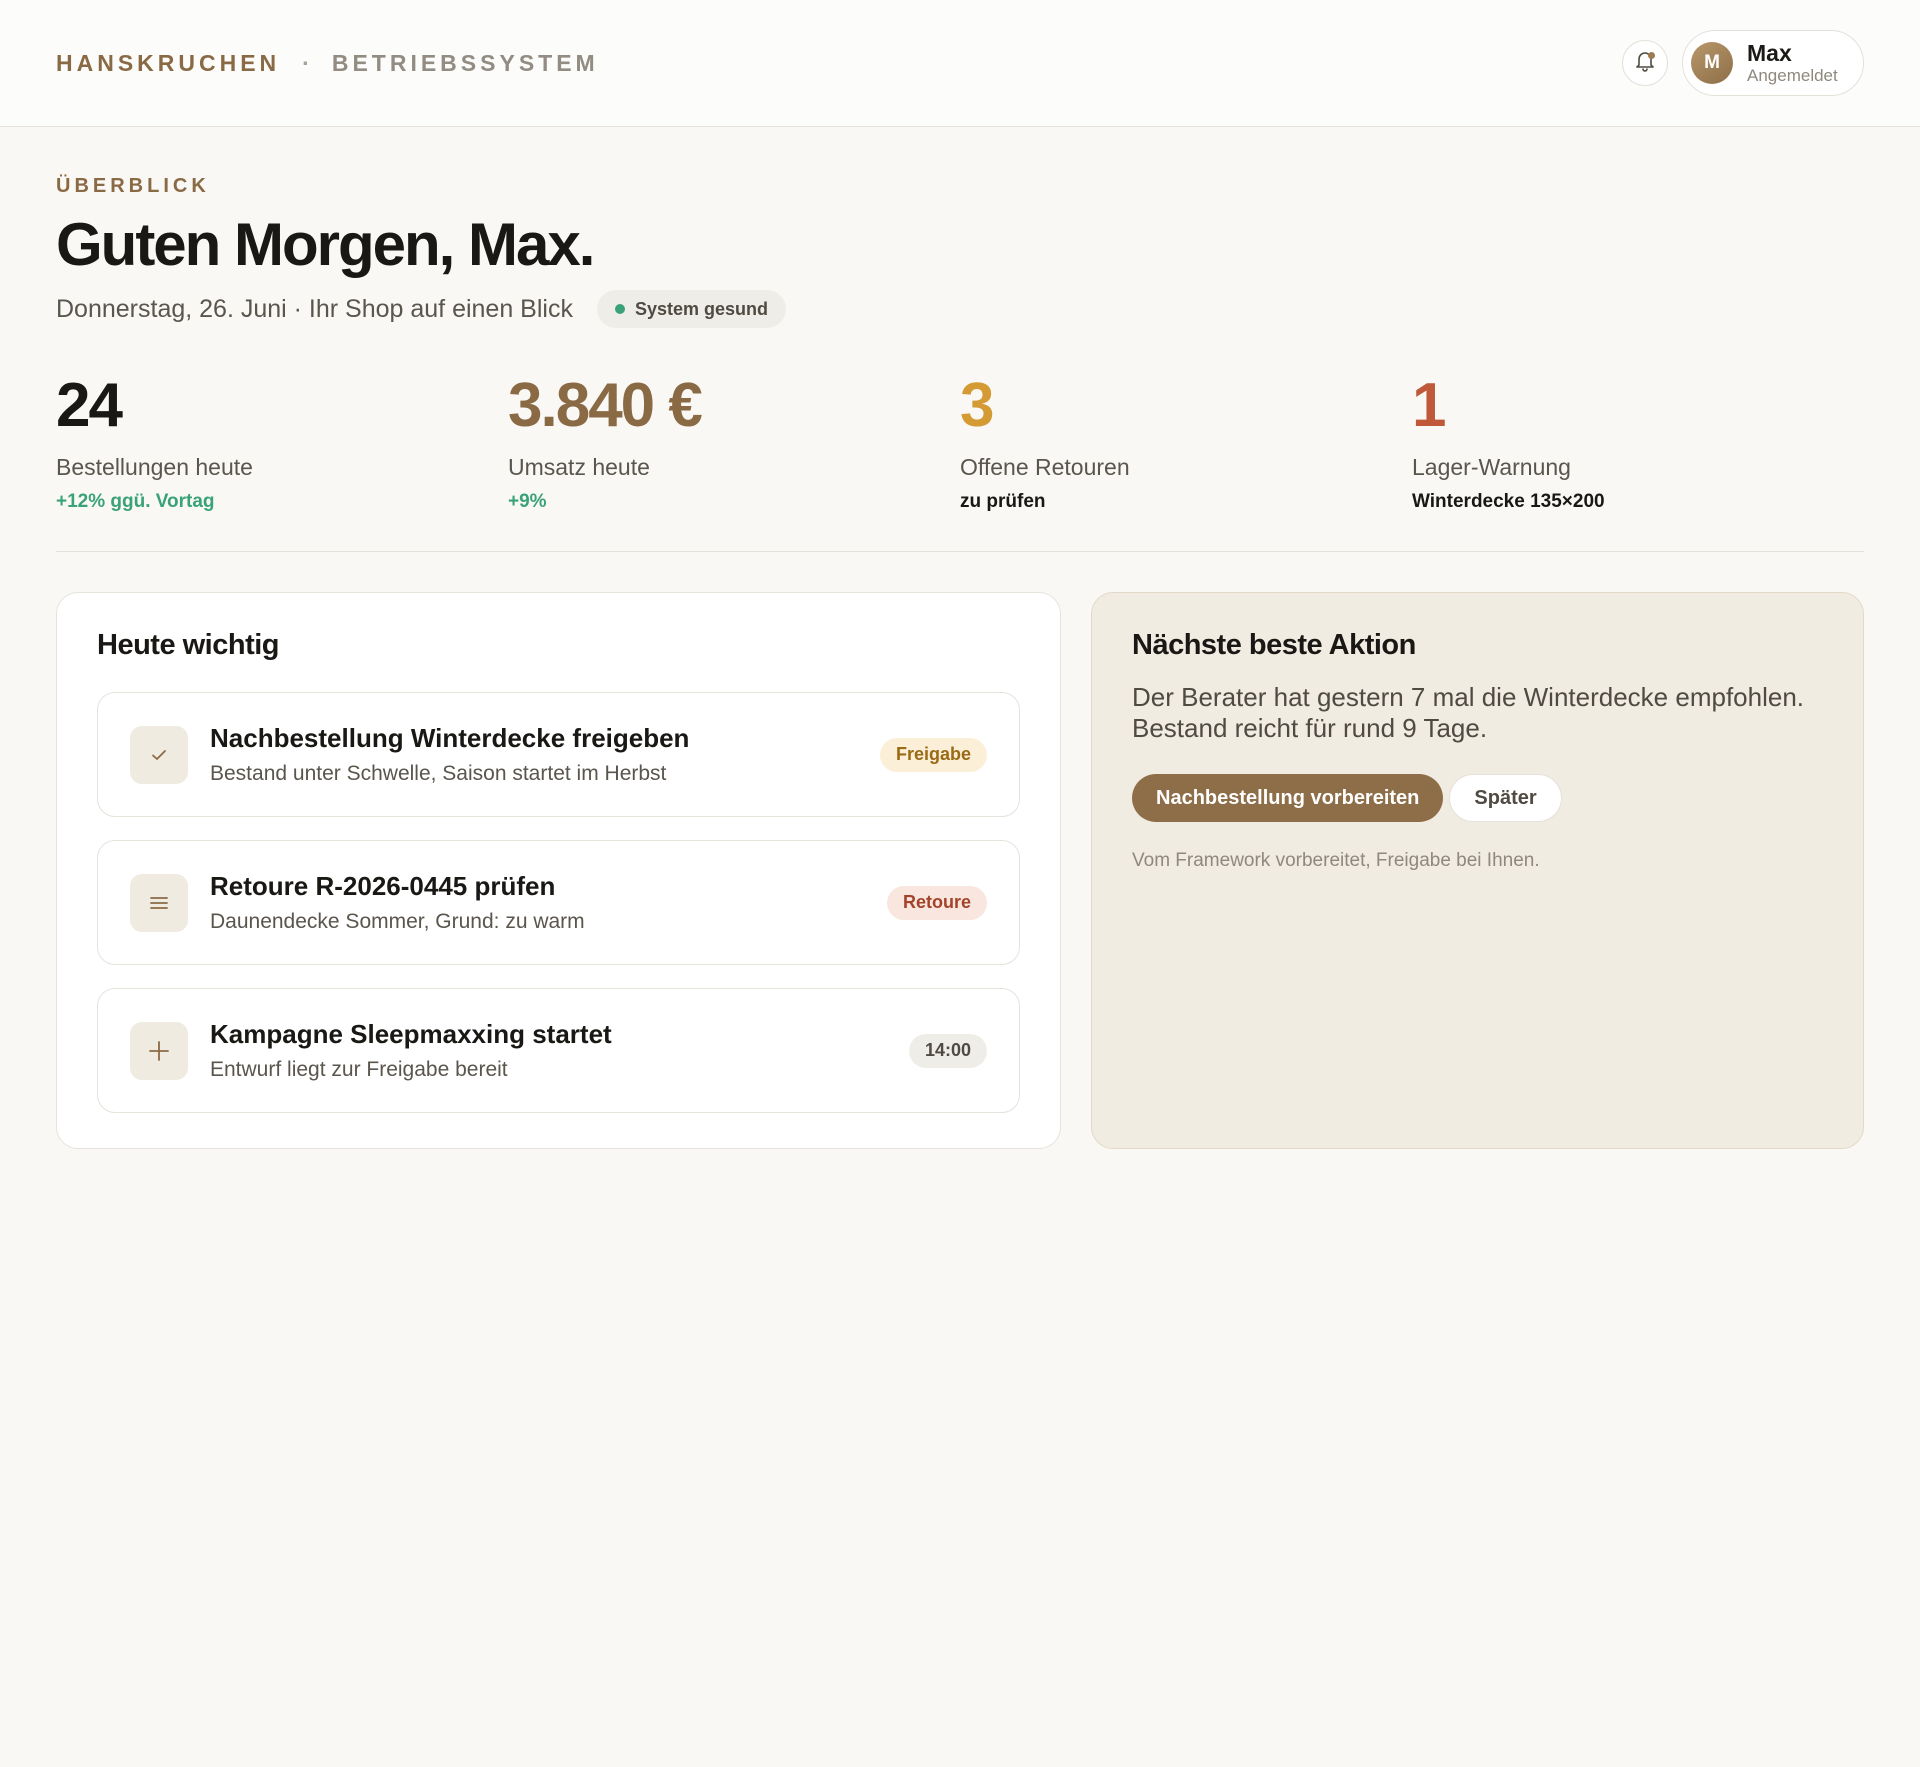 This screenshot has width=1920, height=1767. I want to click on action-buttons: Nachbestellung vorbereiten Später, so click(1477, 798).